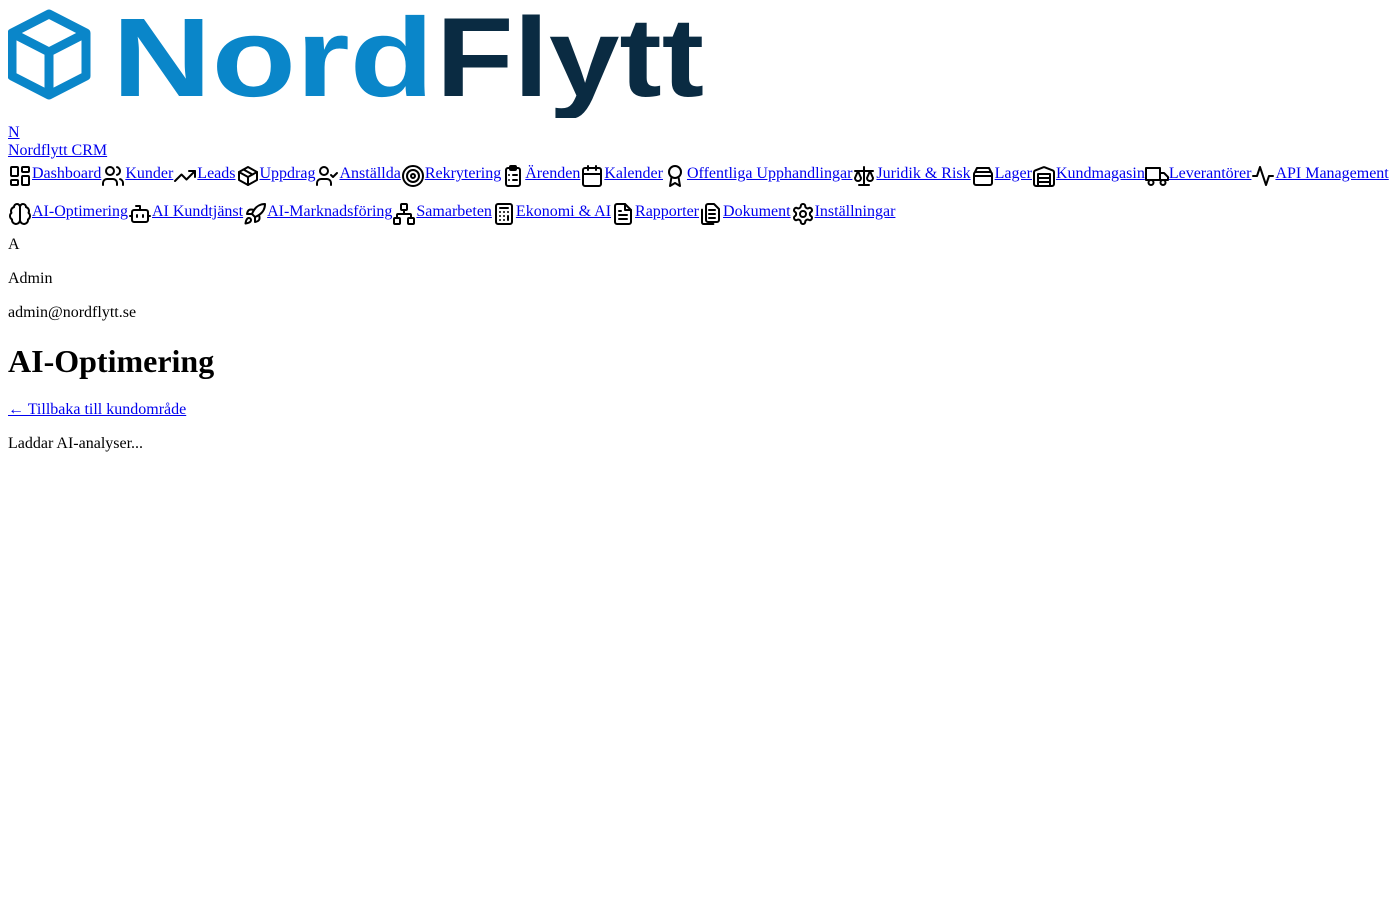 Image resolution: width=1400 pixels, height=900 pixels. I want to click on nav-label: Kunder, so click(149, 173).